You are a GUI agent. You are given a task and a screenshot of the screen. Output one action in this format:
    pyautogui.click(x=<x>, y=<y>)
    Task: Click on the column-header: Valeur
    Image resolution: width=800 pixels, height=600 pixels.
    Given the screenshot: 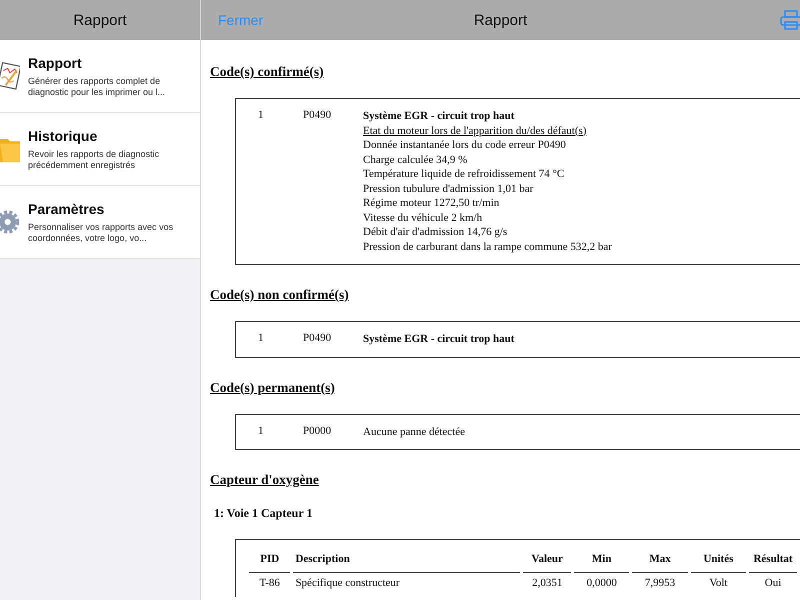 What is the action you would take?
    pyautogui.click(x=547, y=561)
    